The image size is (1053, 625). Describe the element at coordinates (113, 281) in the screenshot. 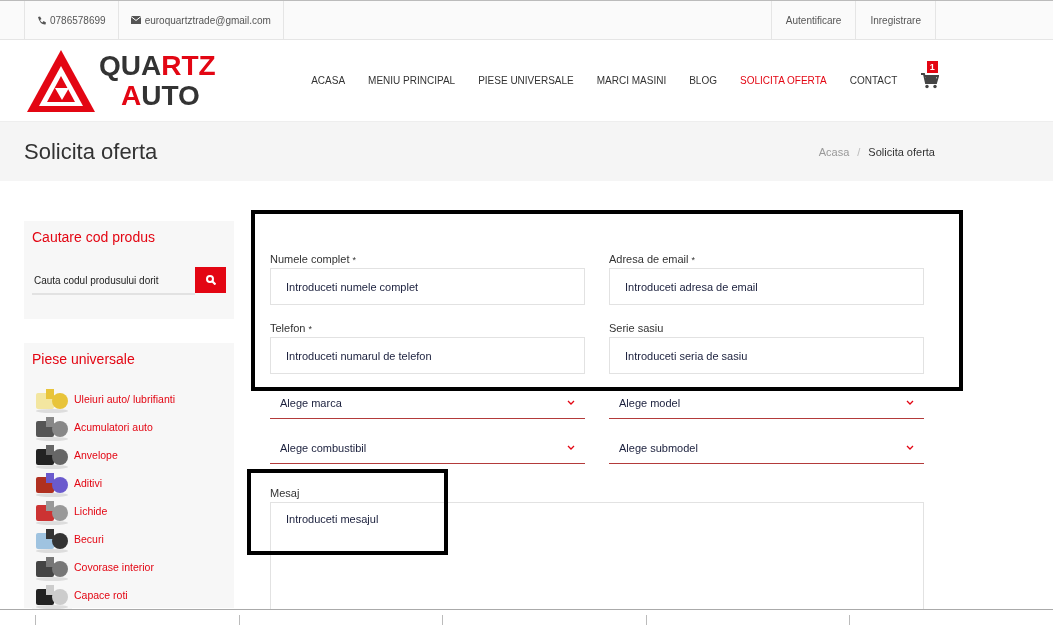

I see `search-field: Cauta codul produsului dorit` at that location.